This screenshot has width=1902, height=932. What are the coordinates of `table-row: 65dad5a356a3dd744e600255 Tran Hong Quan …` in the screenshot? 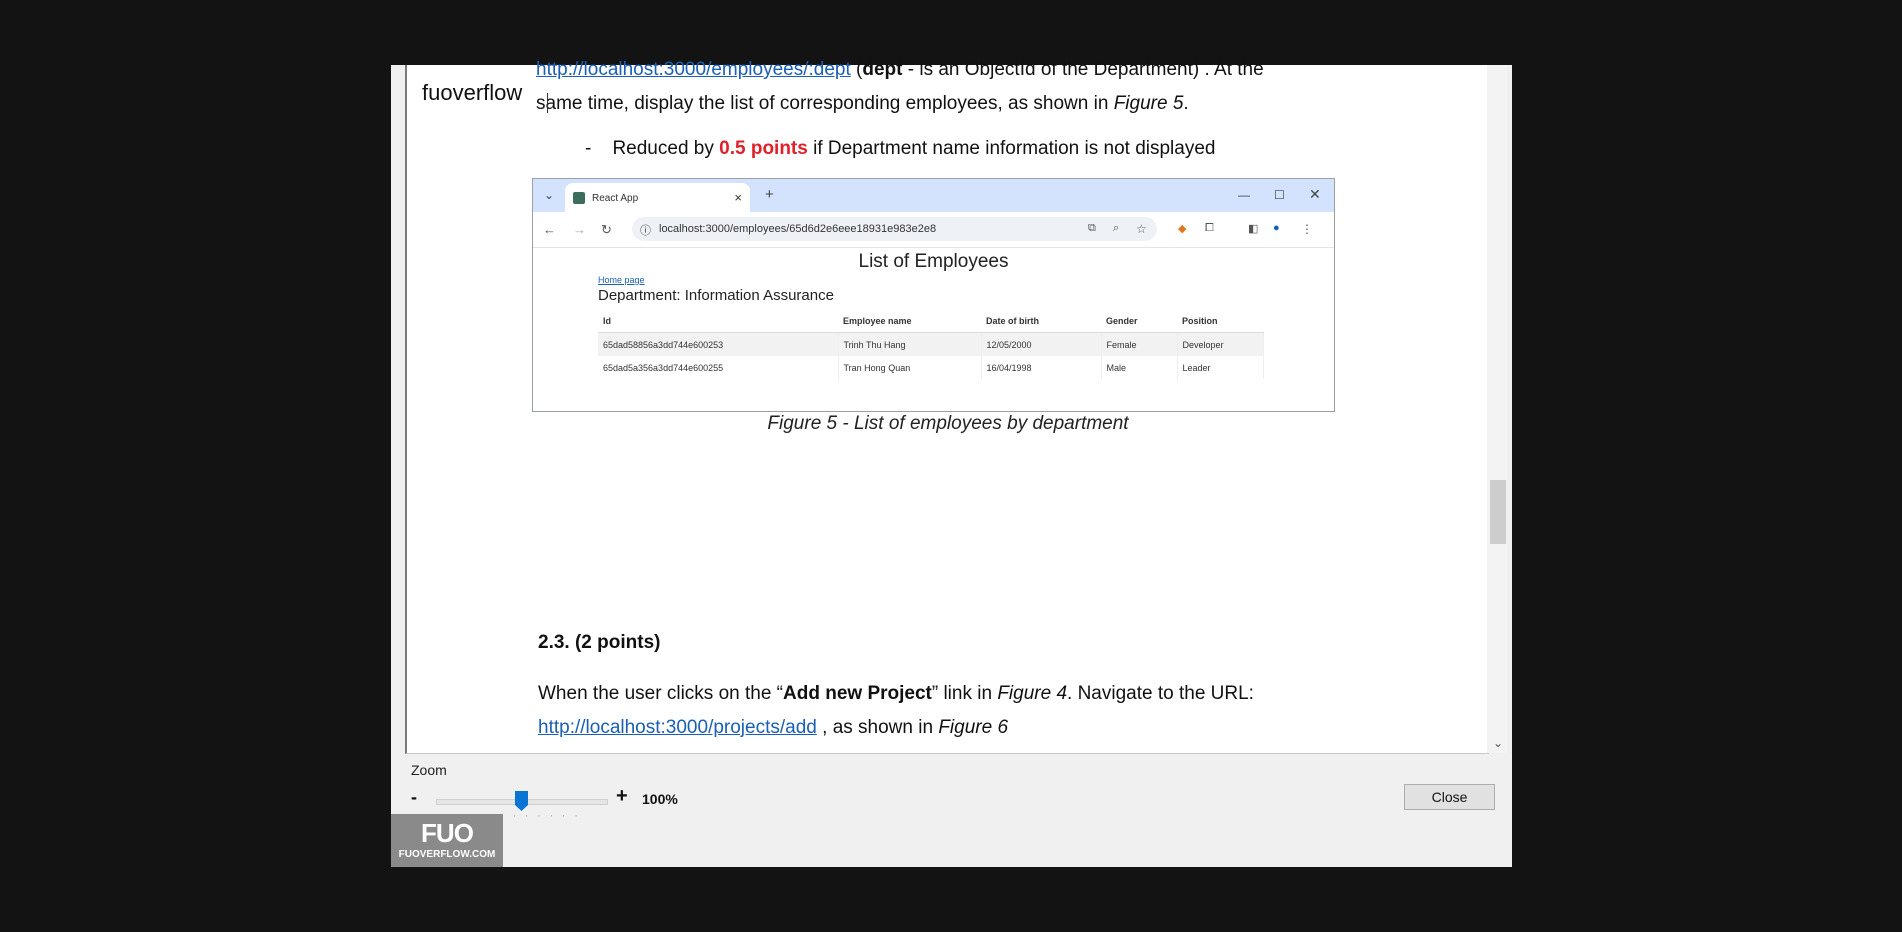 It's located at (931, 367).